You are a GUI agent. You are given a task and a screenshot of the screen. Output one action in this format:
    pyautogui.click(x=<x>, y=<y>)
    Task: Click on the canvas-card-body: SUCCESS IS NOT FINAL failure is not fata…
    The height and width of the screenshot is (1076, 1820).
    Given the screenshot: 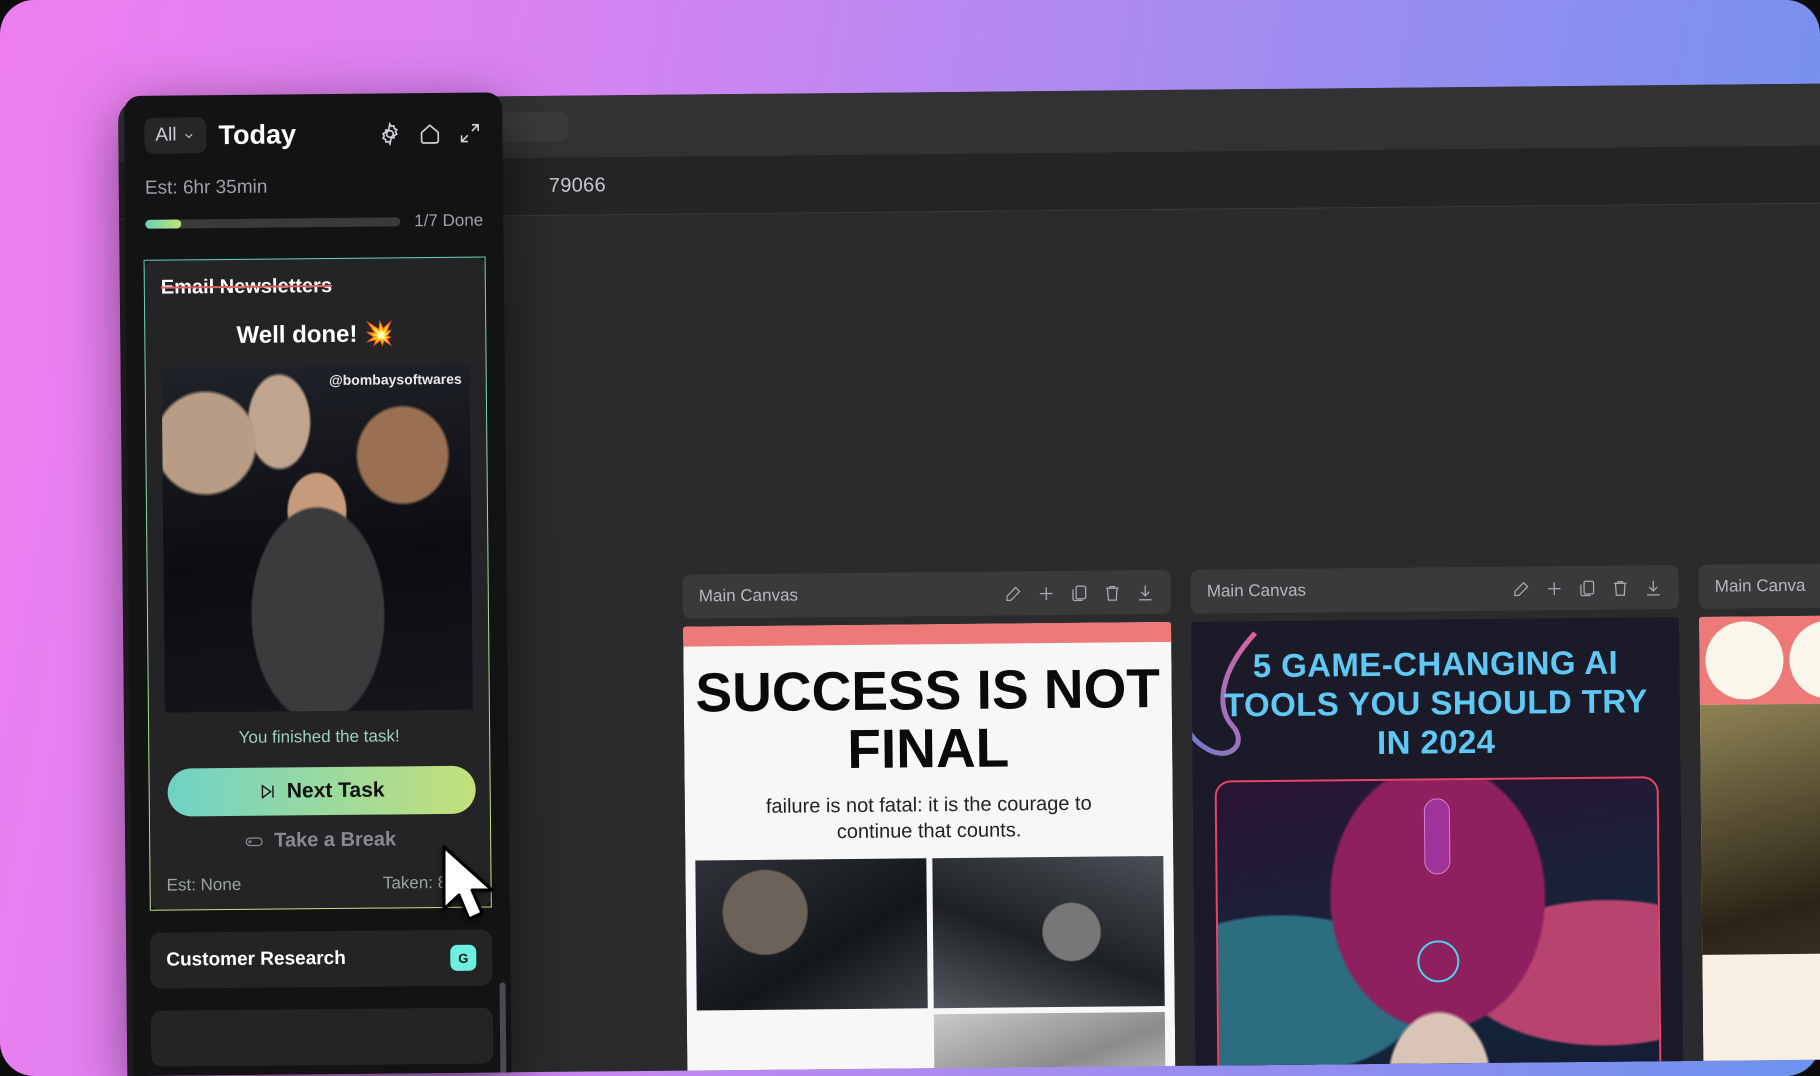 What is the action you would take?
    pyautogui.click(x=930, y=848)
    